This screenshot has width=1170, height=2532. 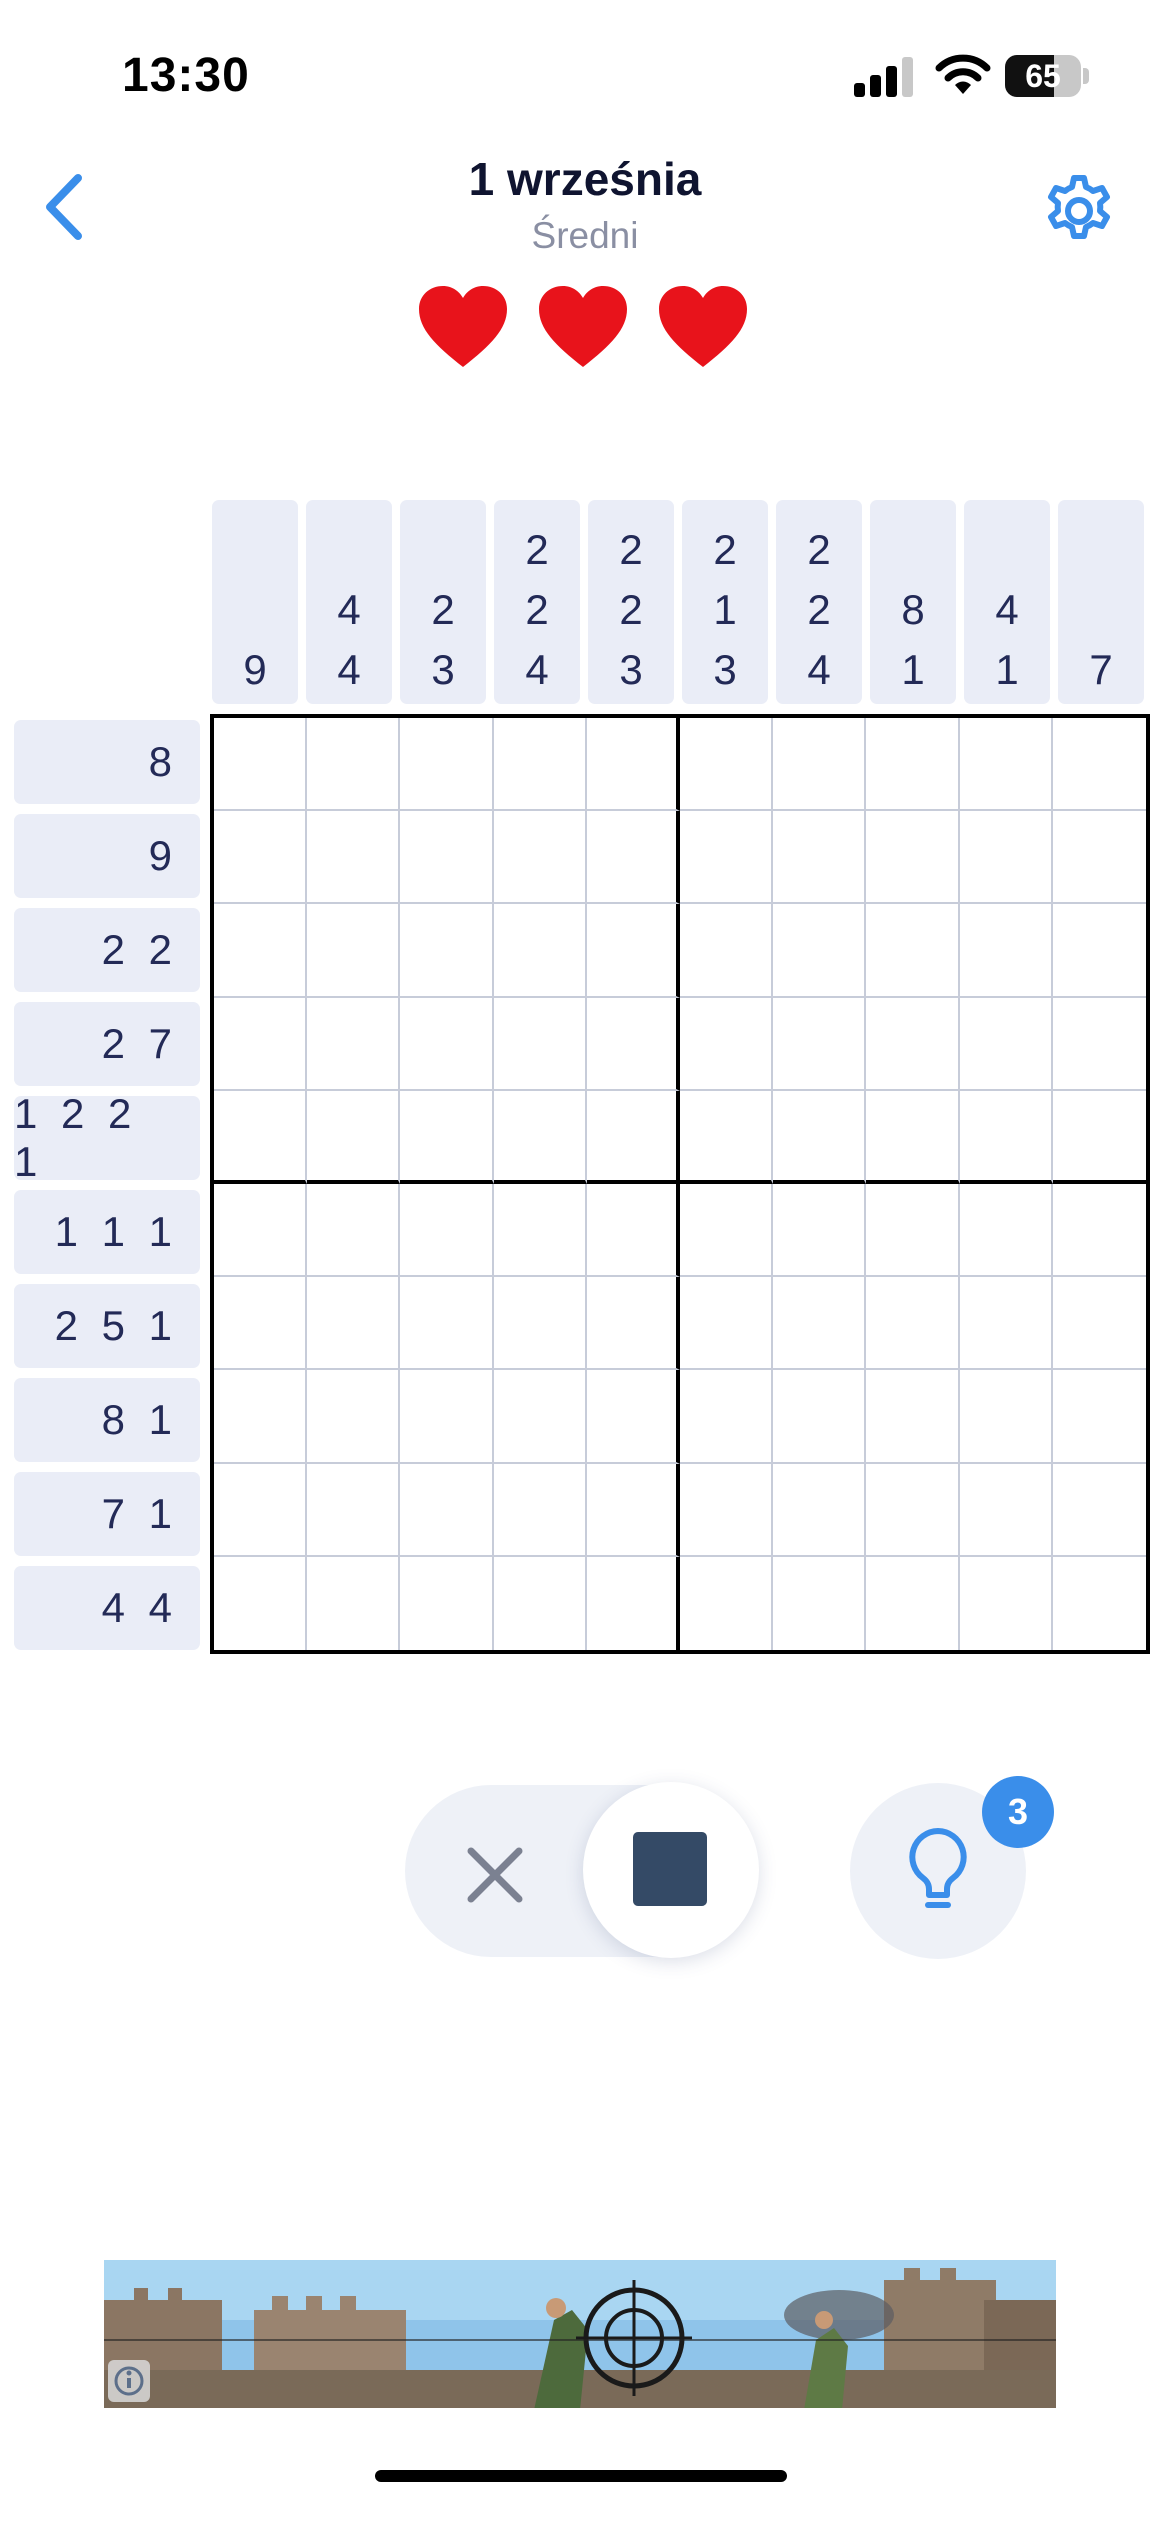 What do you see at coordinates (580, 2334) in the screenshot?
I see `ad-banner` at bounding box center [580, 2334].